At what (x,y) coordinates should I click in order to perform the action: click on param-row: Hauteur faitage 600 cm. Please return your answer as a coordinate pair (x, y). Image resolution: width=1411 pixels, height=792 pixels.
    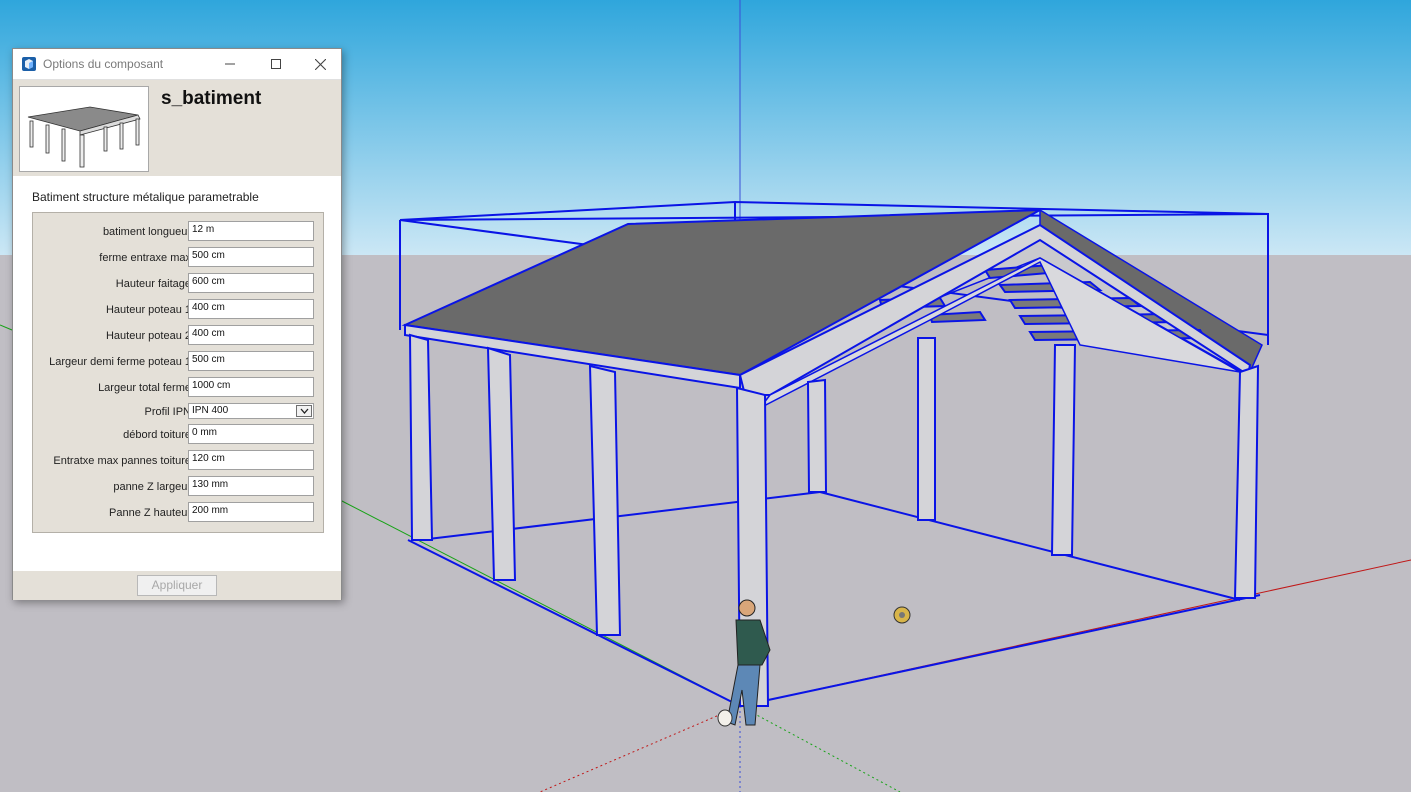
    Looking at the image, I should click on (178, 284).